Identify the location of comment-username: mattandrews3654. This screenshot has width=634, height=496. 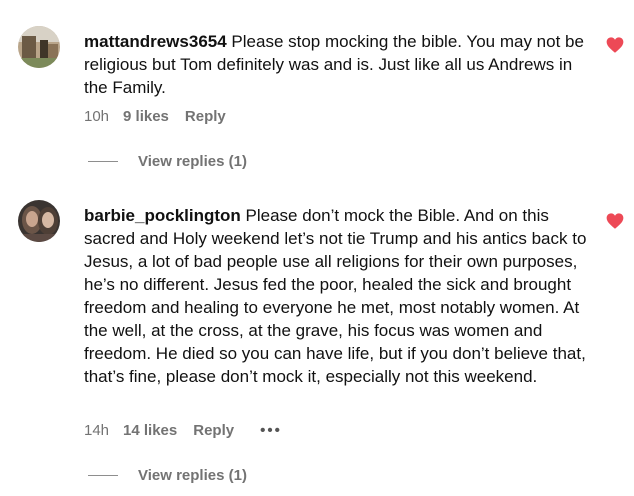
(155, 41).